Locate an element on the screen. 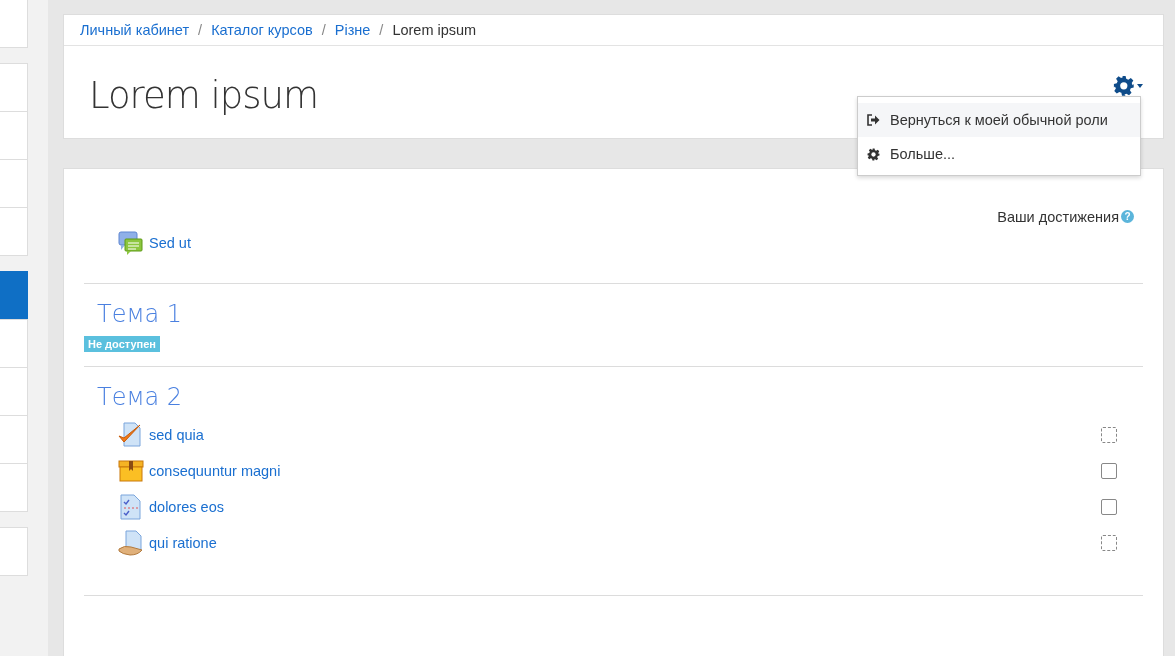 Image resolution: width=1175 pixels, height=656 pixels. section-title: Тема 1 is located at coordinates (620, 313).